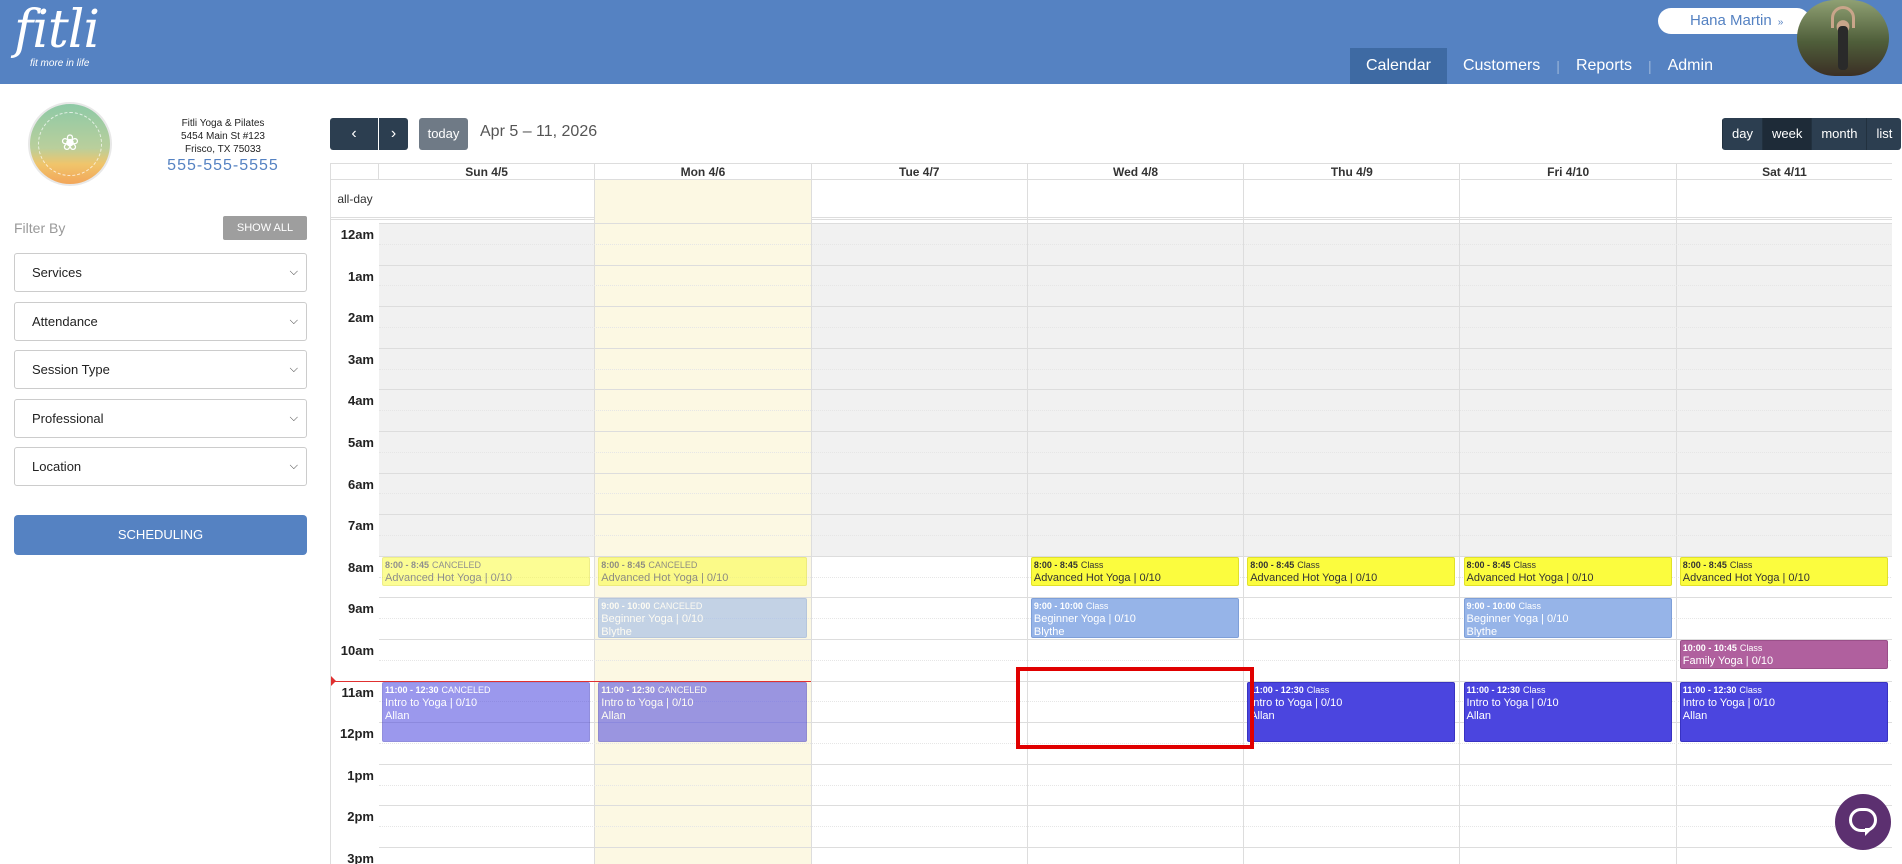  I want to click on next-week-button: ›, so click(393, 134).